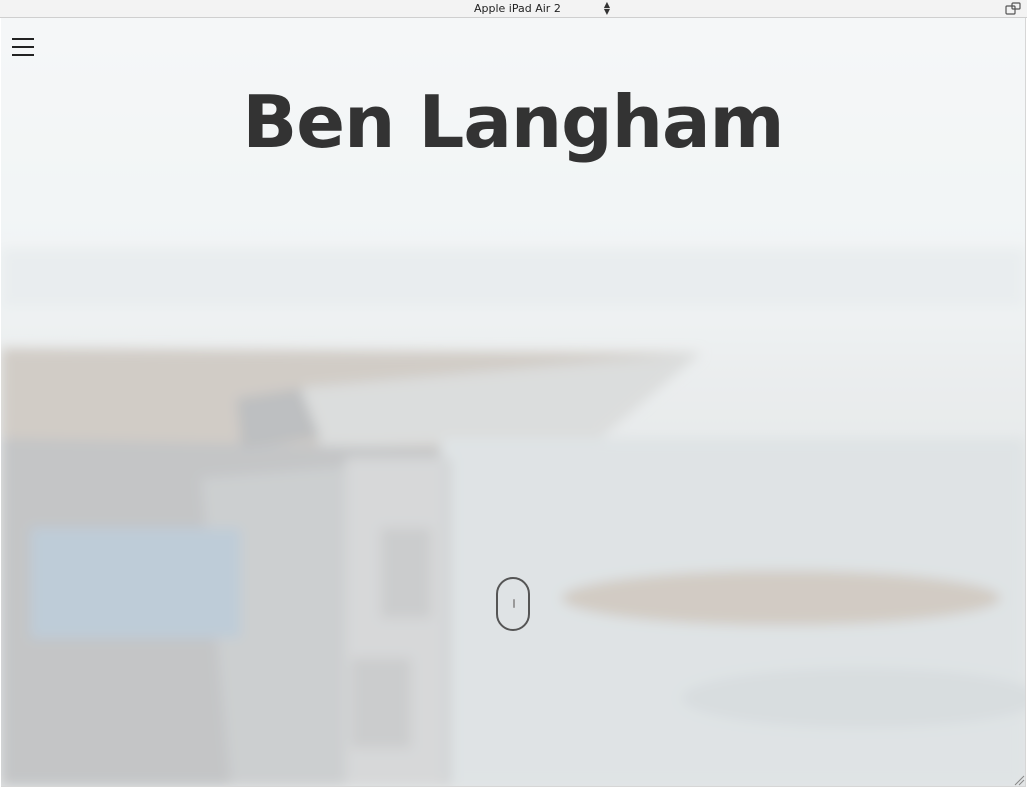 This screenshot has height=788, width=1027. What do you see at coordinates (1019, 780) in the screenshot?
I see `resize-grip-icon` at bounding box center [1019, 780].